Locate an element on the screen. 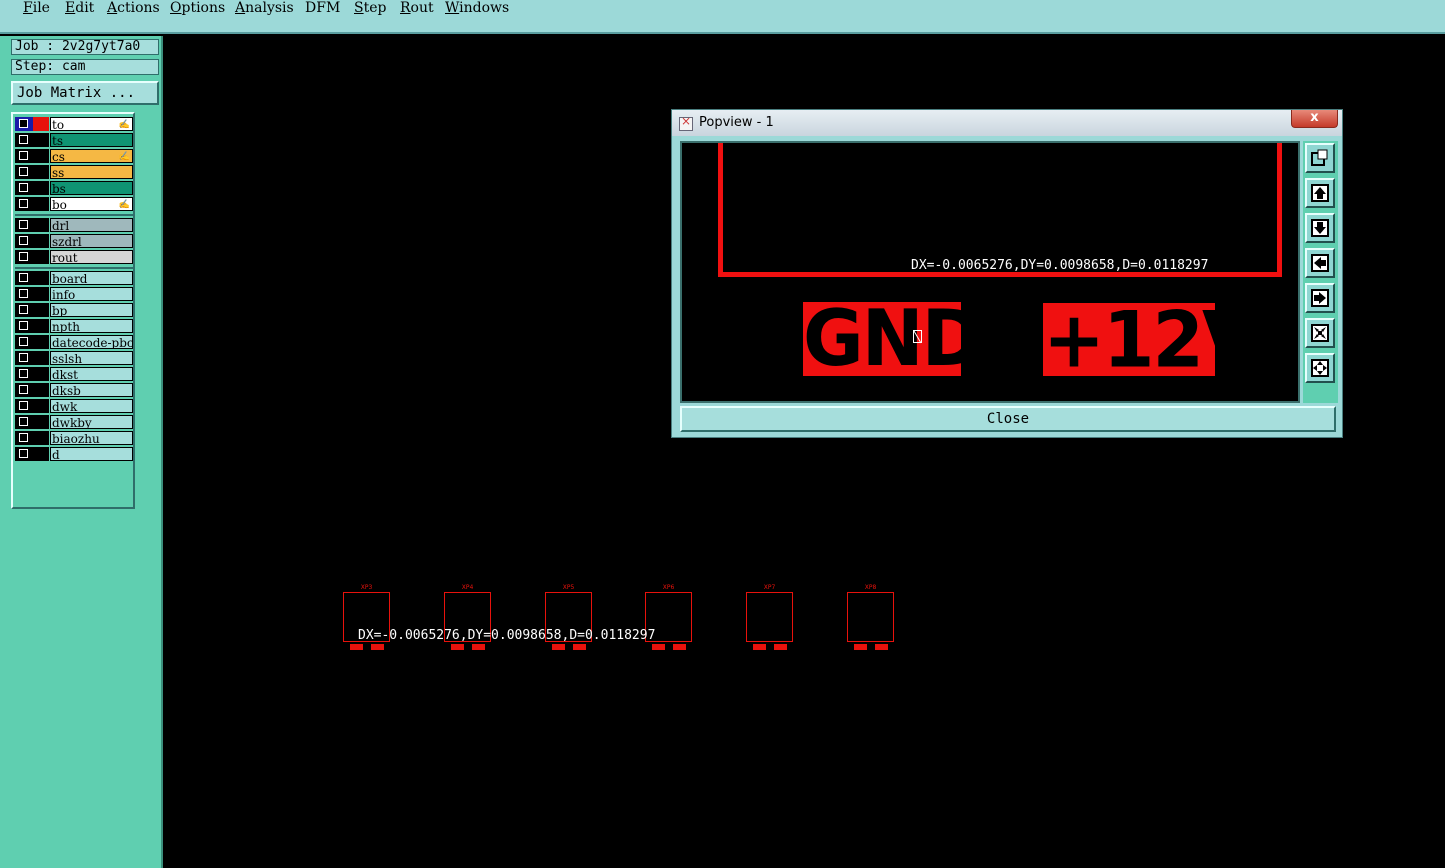  layer-row-biaozhu: biaozhu is located at coordinates (74, 438).